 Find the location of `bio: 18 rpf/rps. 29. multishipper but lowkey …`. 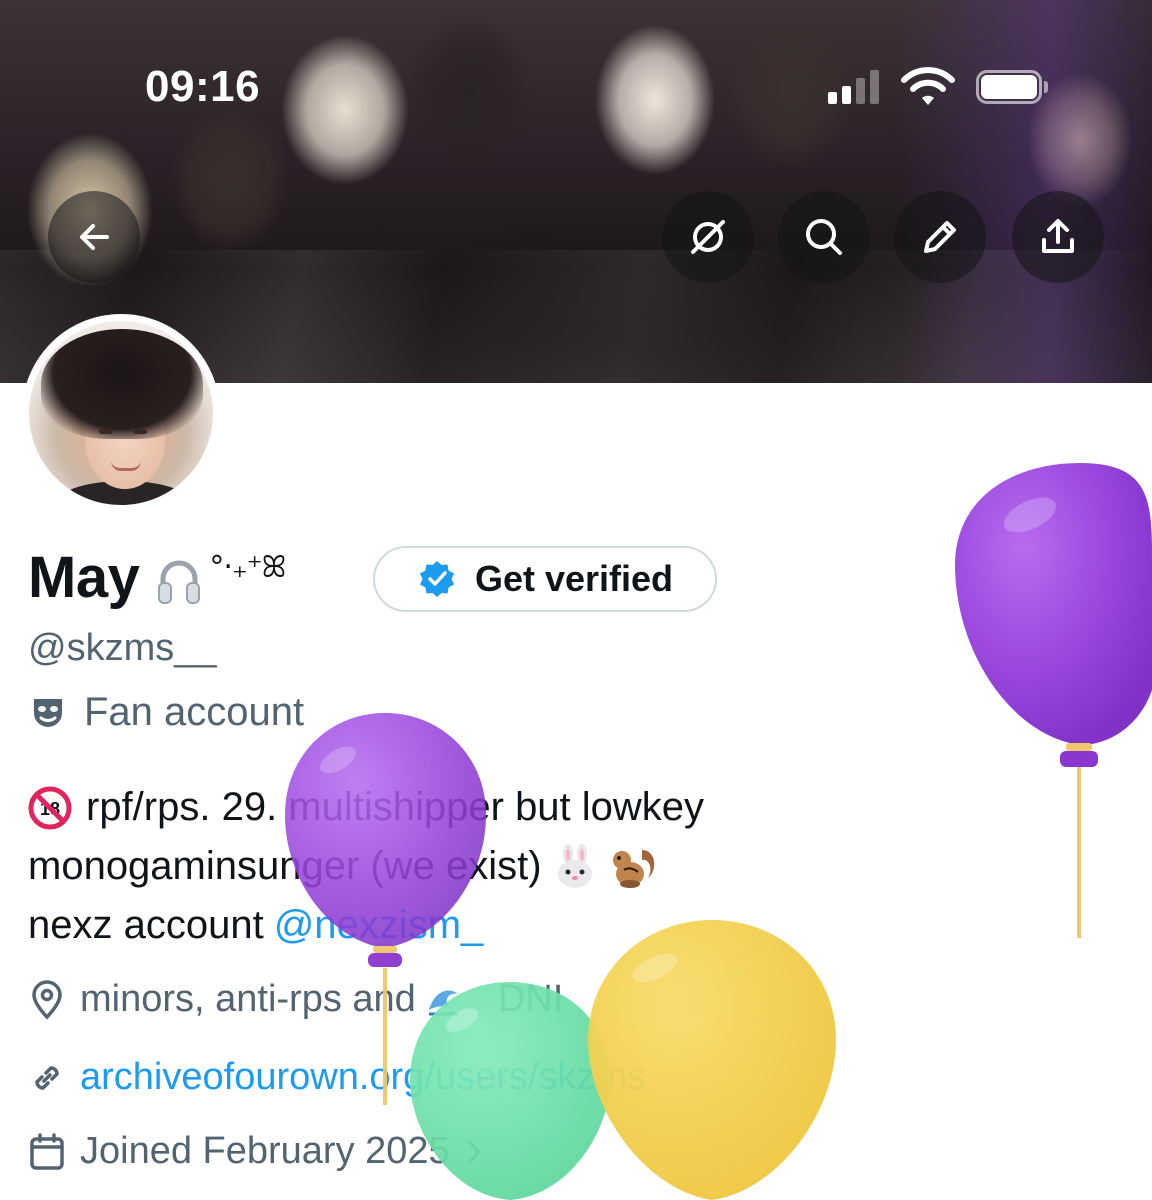

bio: 18 rpf/rps. 29. multishipper but lowkey … is located at coordinates (568, 866).